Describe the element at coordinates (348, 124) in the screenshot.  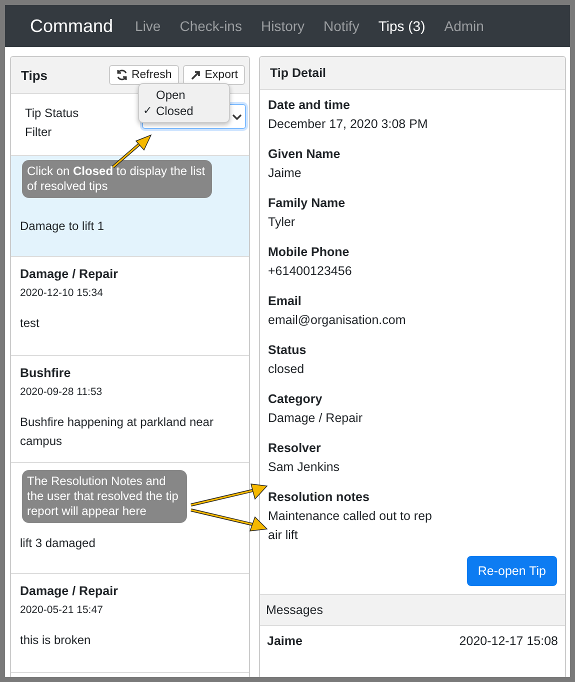
I see `field-value: December 17, 2020 3:08 PM` at that location.